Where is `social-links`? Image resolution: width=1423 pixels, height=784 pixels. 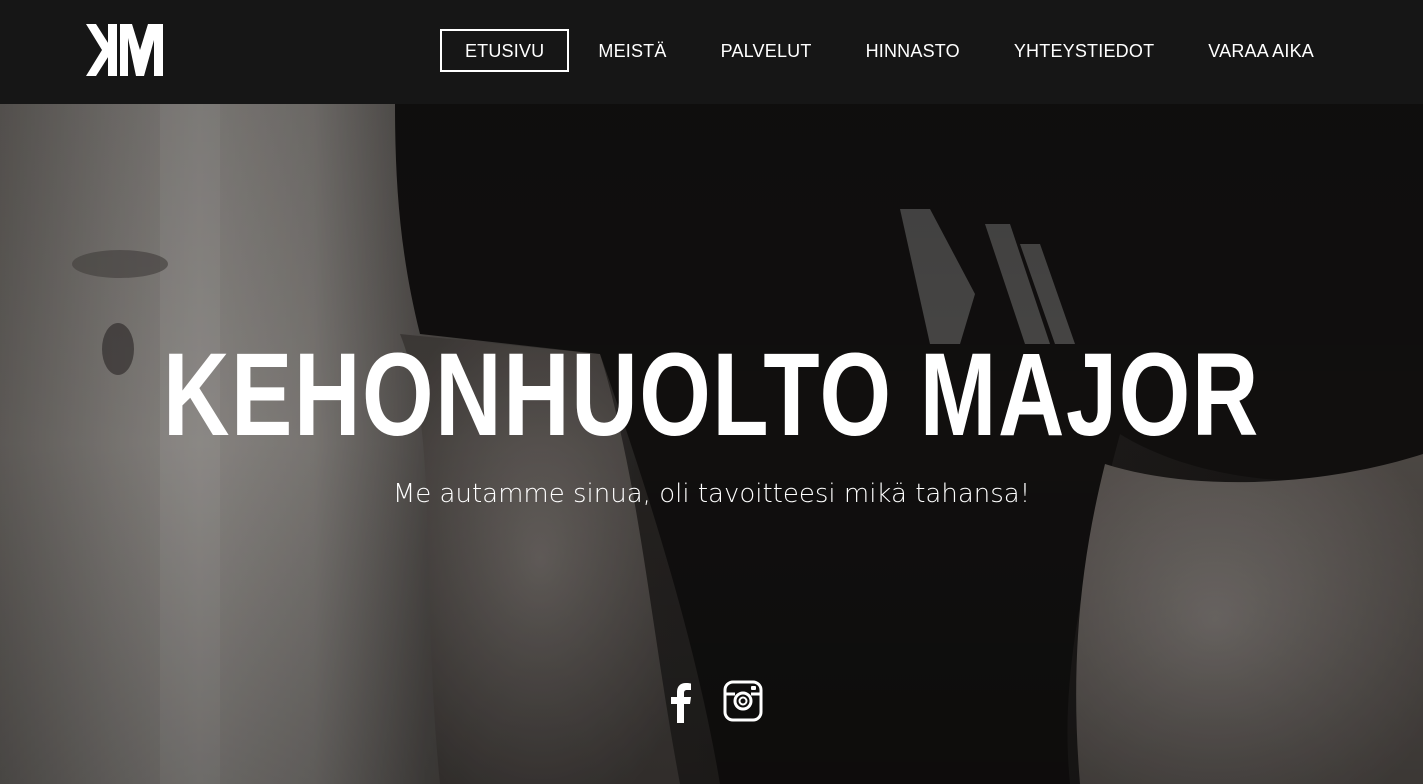 social-links is located at coordinates (711, 701).